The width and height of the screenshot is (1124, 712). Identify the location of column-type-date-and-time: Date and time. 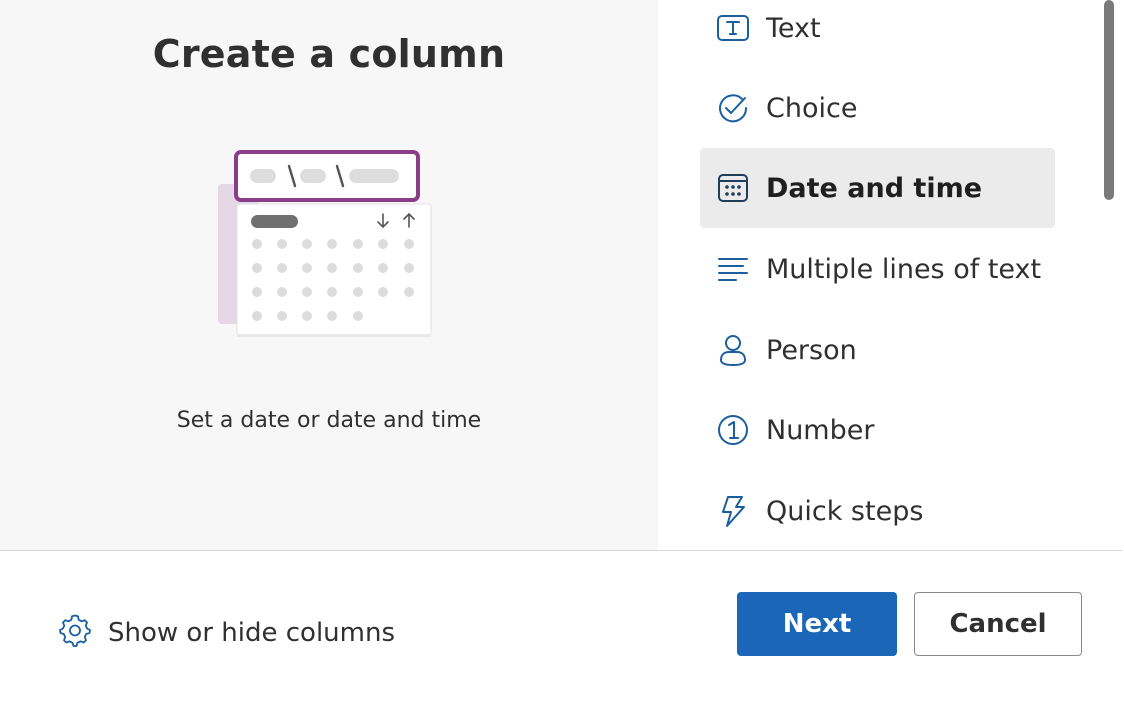
(877, 188).